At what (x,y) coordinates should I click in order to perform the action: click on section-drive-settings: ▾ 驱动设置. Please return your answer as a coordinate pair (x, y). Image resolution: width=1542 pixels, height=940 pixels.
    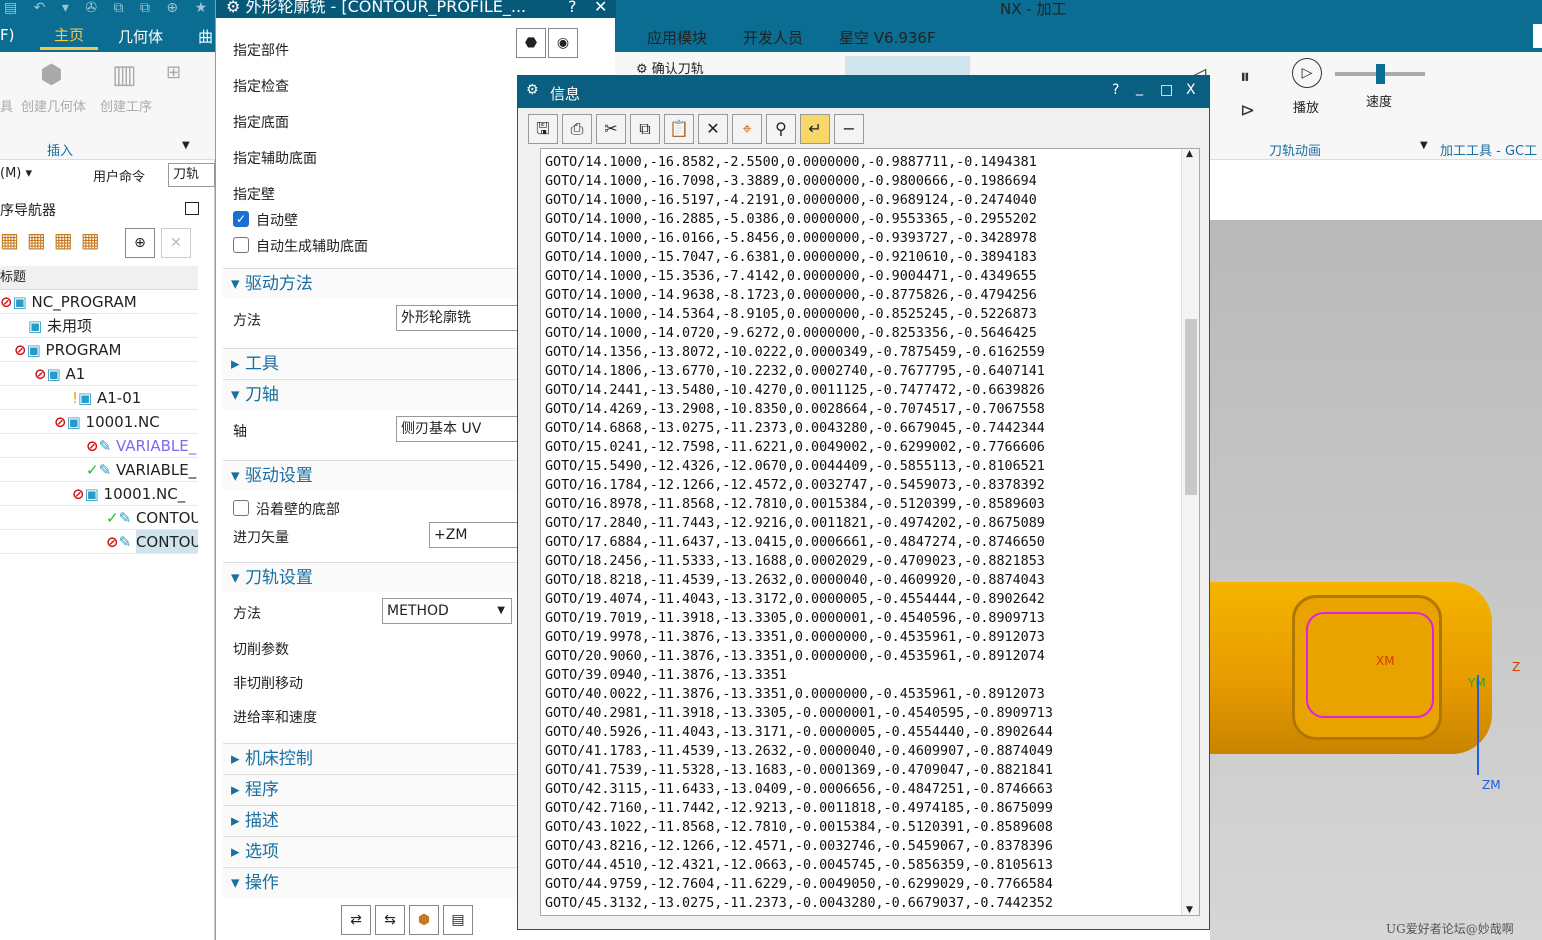
    Looking at the image, I should click on (370, 475).